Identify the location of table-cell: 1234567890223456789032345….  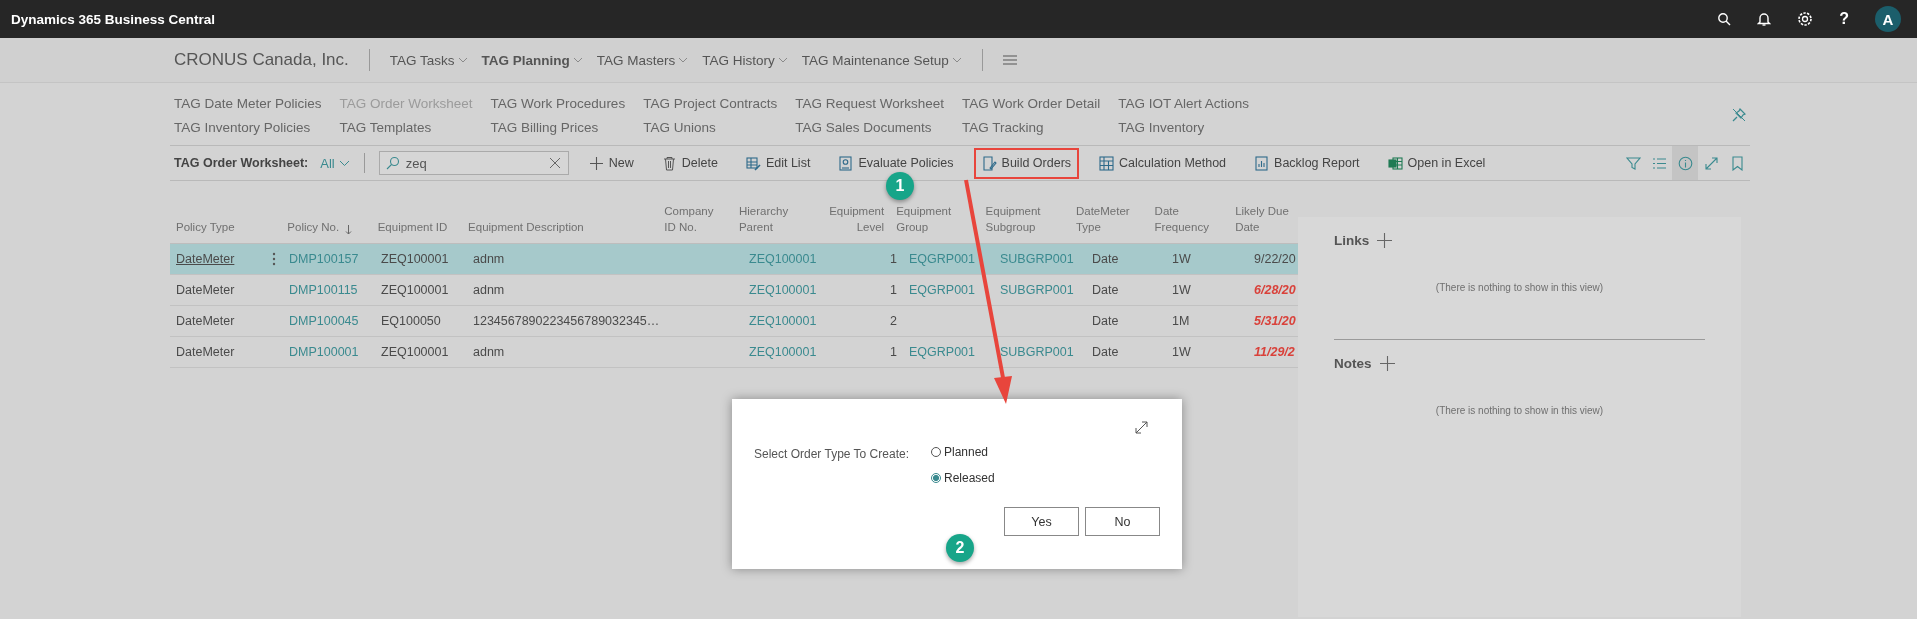
(566, 321).